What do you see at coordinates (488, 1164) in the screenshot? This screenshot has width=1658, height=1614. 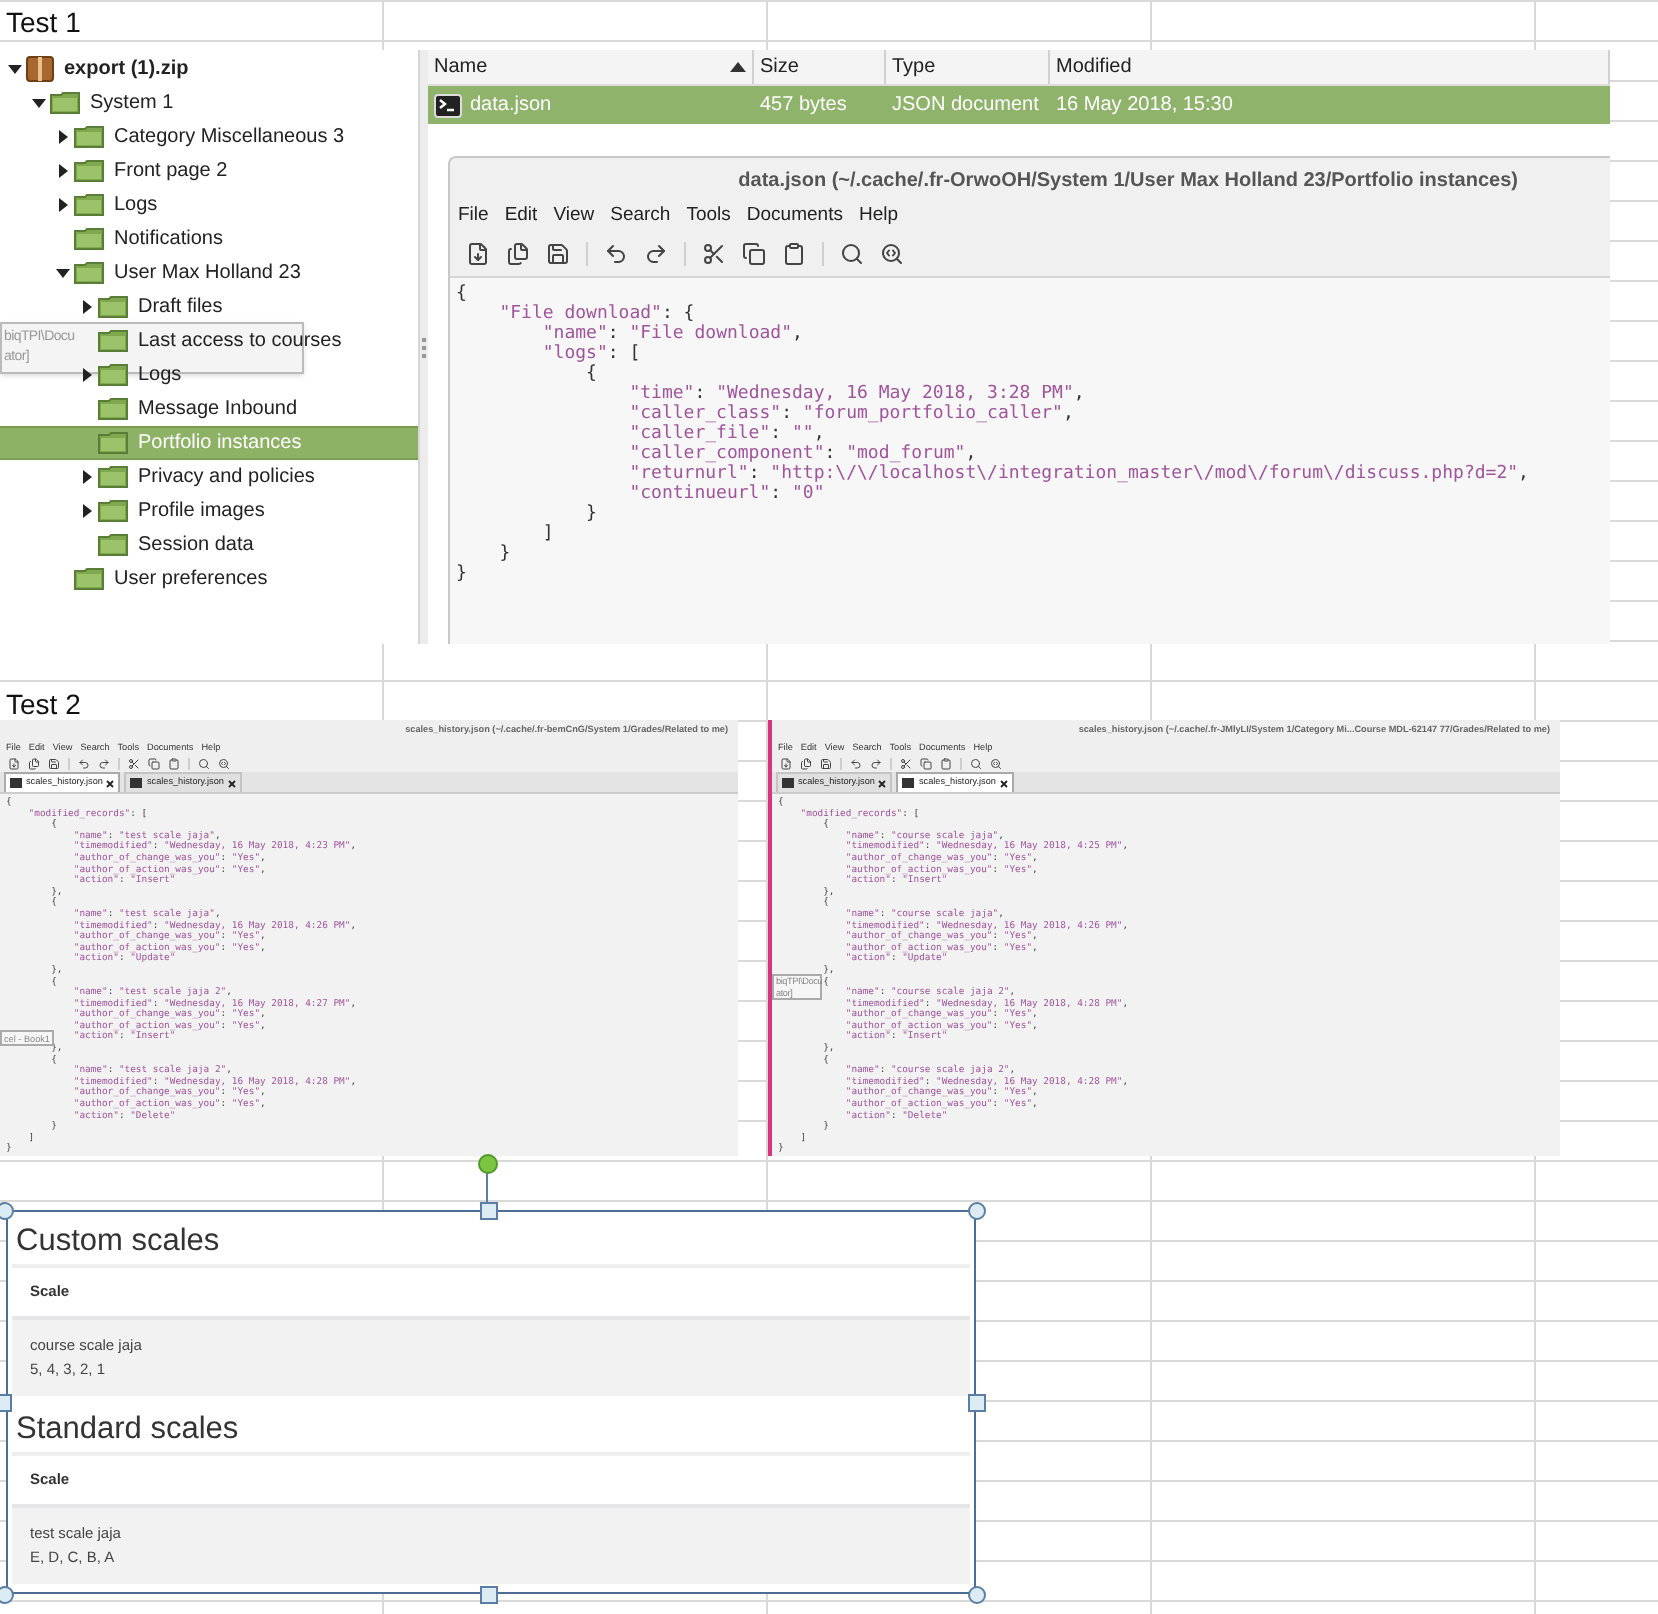 I see `rotation-handle` at bounding box center [488, 1164].